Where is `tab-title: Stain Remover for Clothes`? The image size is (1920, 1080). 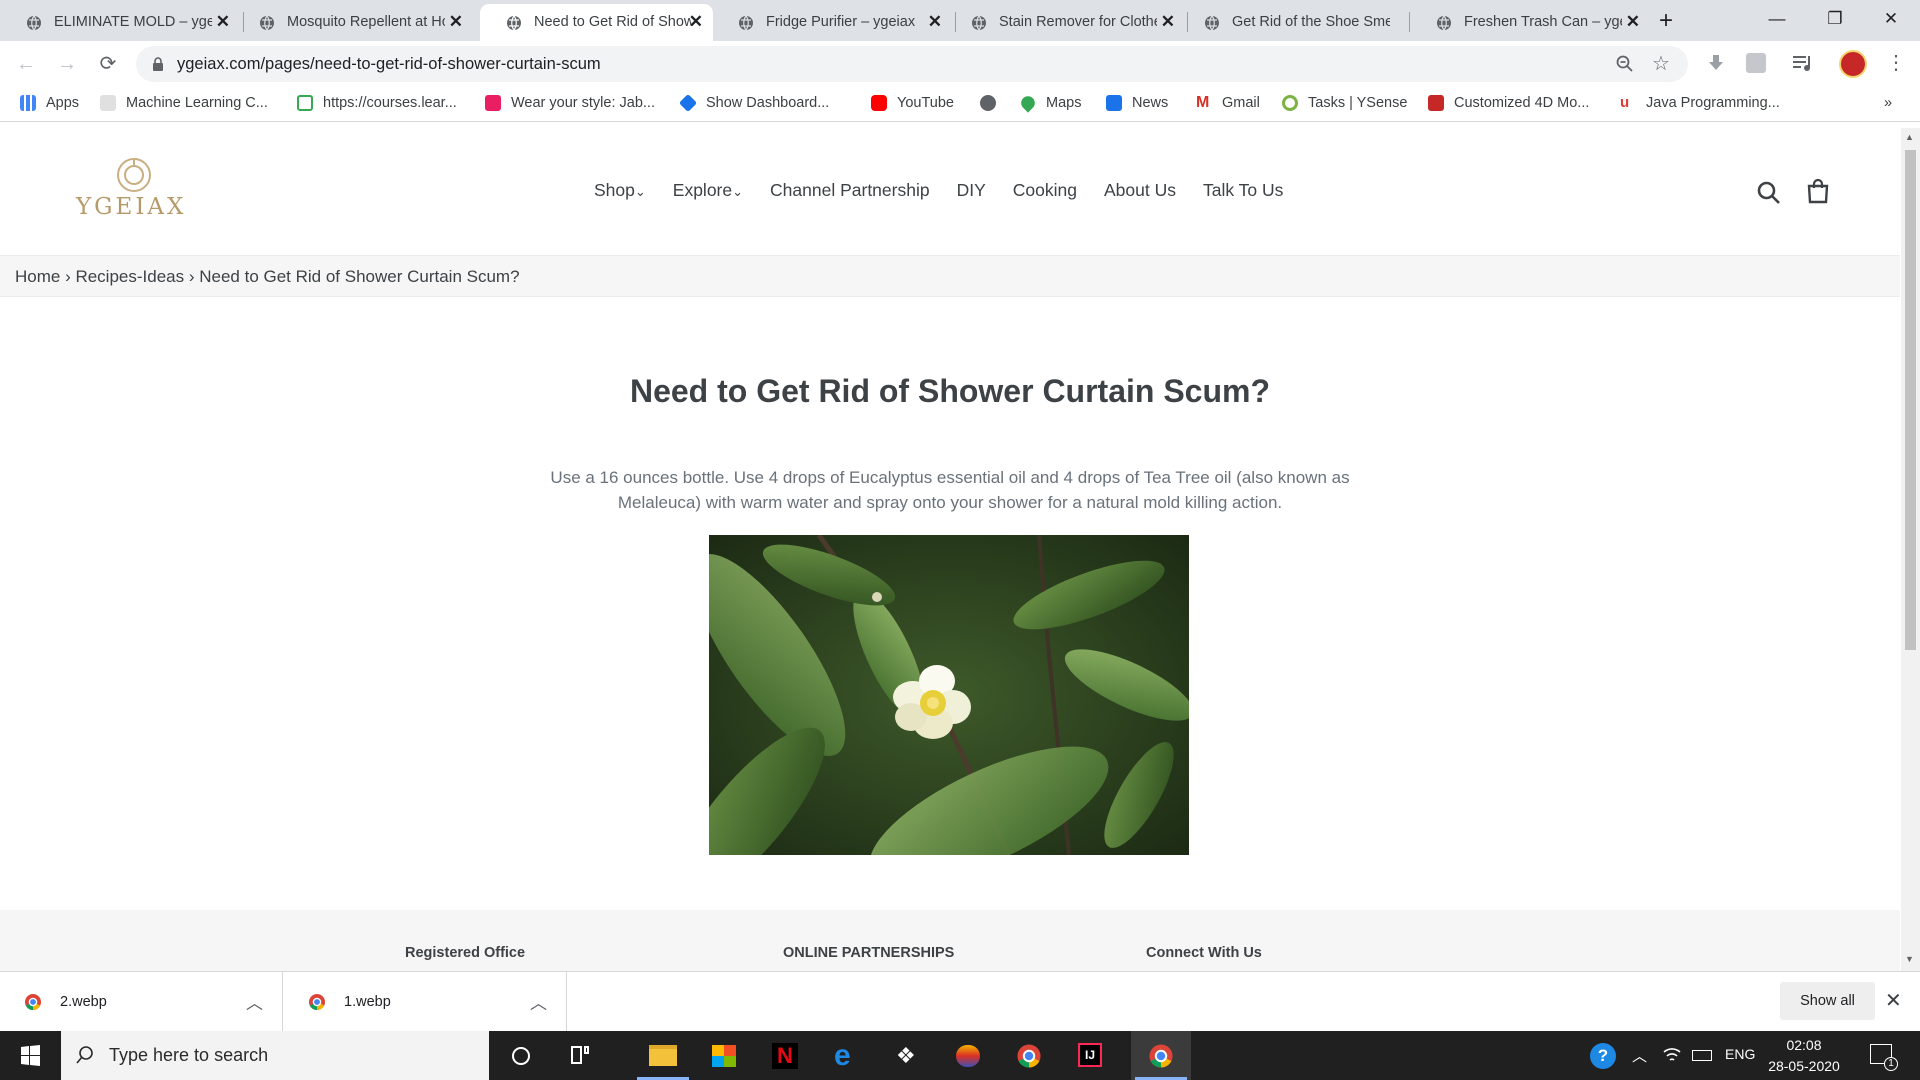
tab-title: Stain Remover for Clothes is located at coordinates (1078, 22).